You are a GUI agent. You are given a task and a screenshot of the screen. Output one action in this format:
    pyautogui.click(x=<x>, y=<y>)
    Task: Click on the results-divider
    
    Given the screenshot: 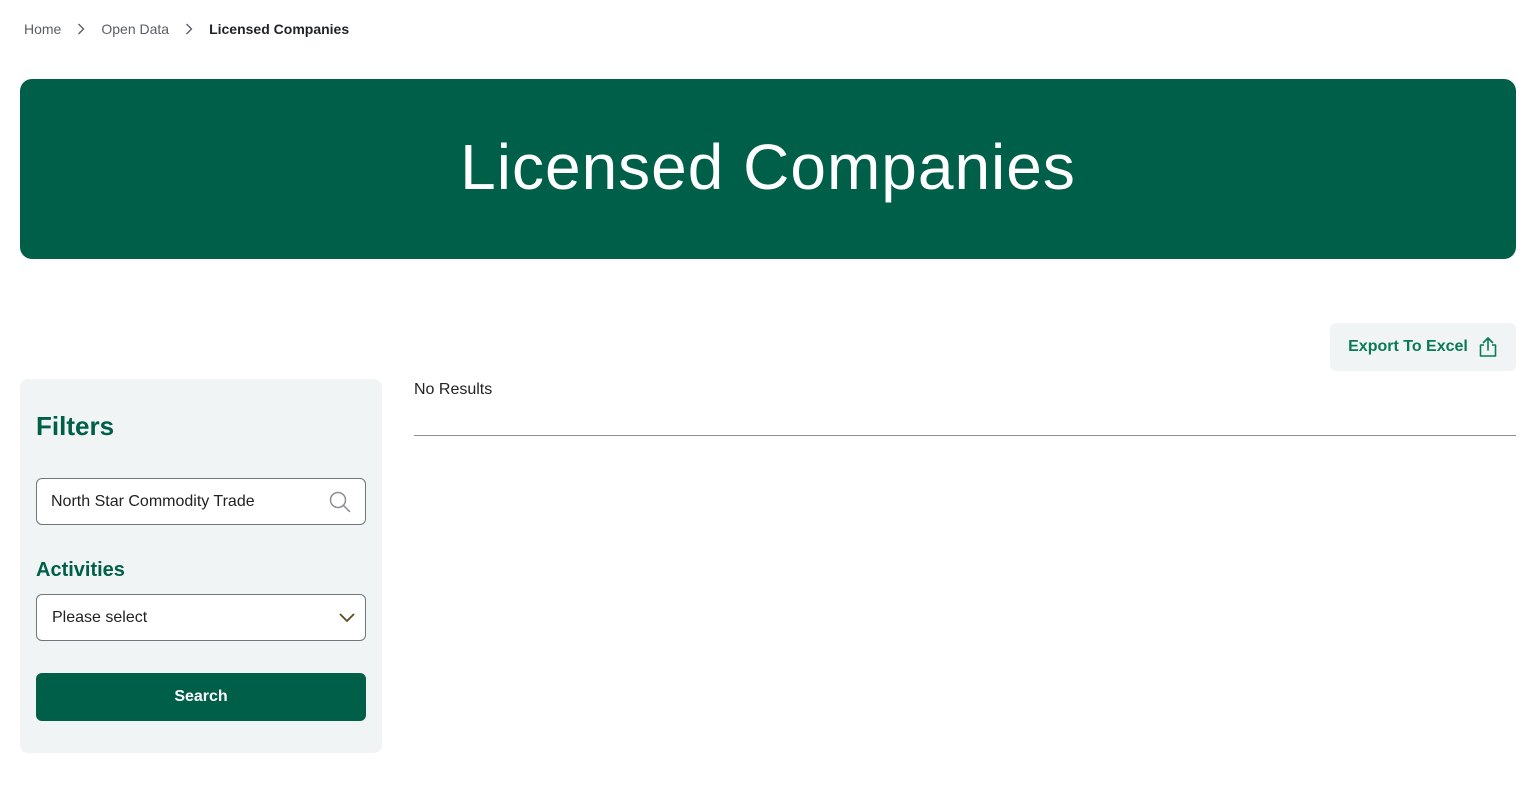 What is the action you would take?
    pyautogui.click(x=965, y=435)
    